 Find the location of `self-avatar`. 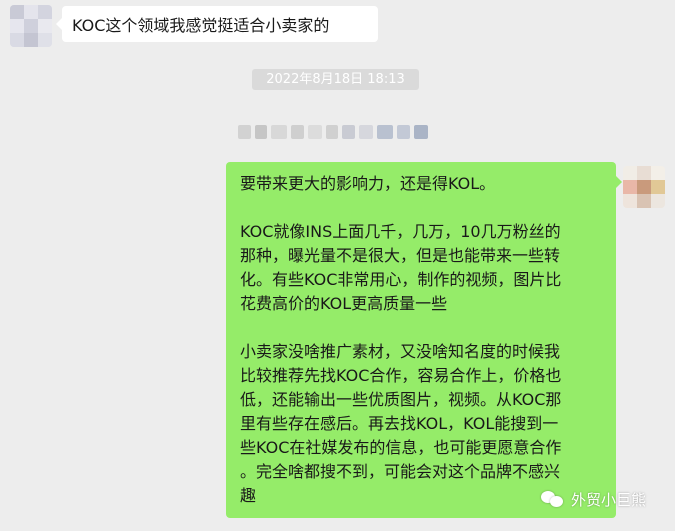

self-avatar is located at coordinates (644, 187).